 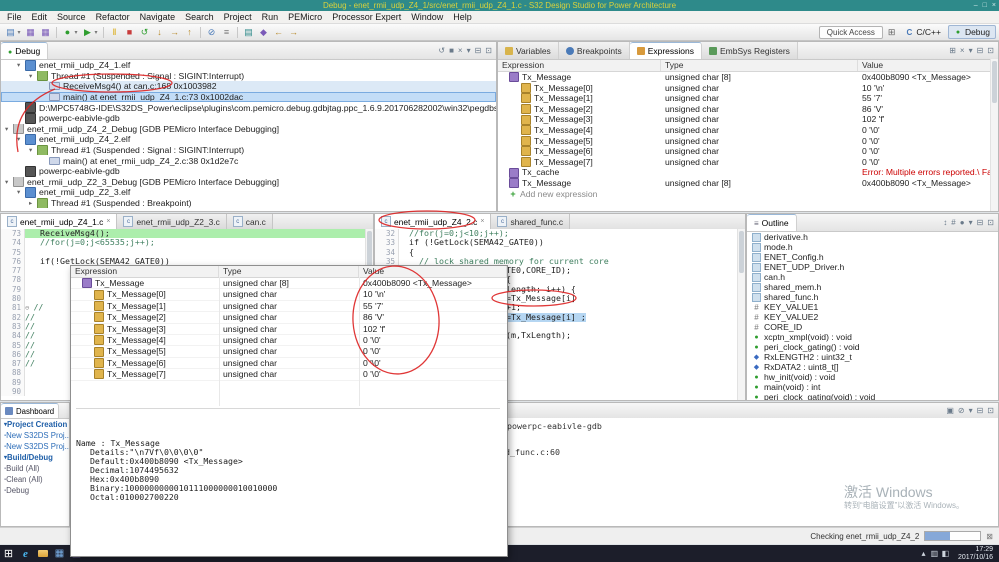 I want to click on perspective-cpp: C/C++, so click(x=923, y=32).